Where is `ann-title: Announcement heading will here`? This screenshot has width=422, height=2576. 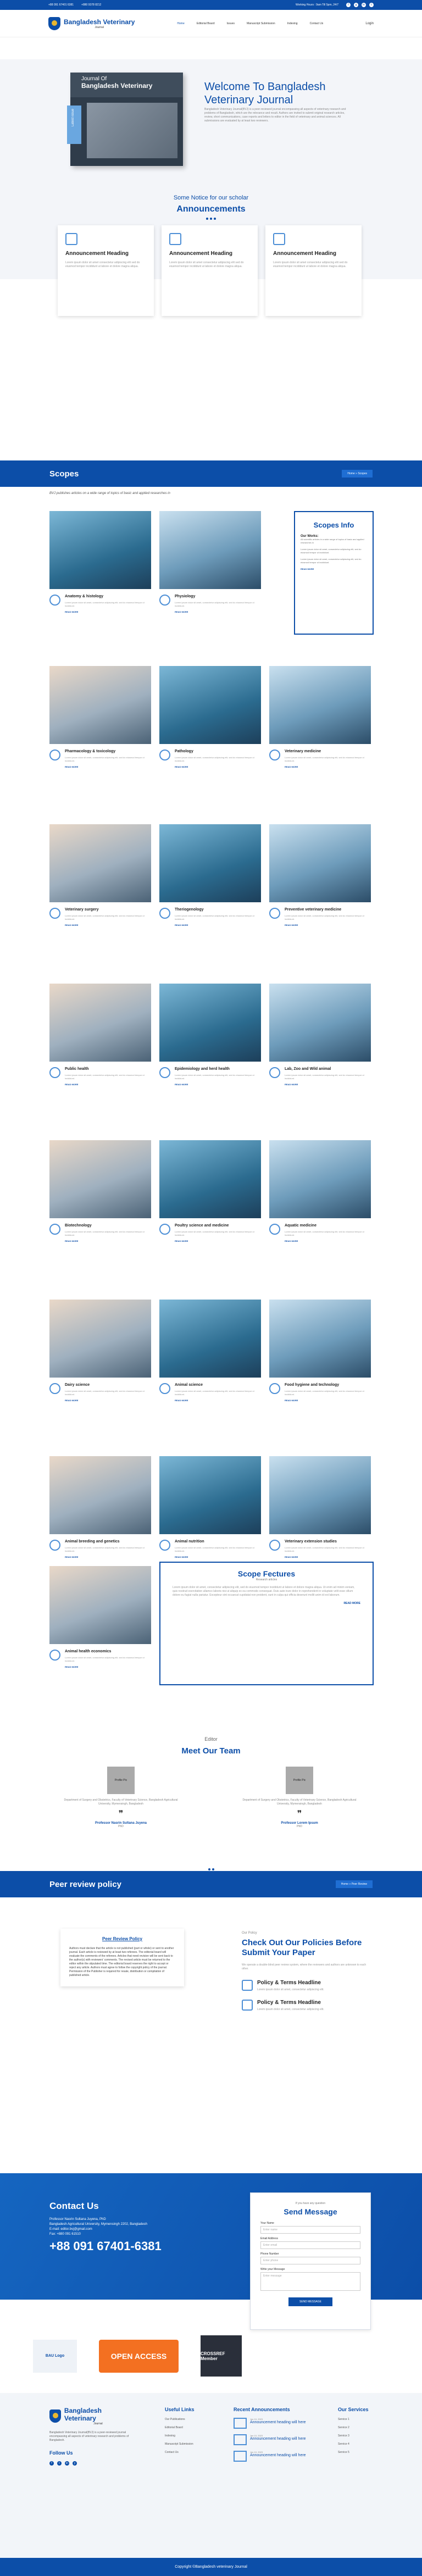
ann-title: Announcement heading will here is located at coordinates (278, 2439).